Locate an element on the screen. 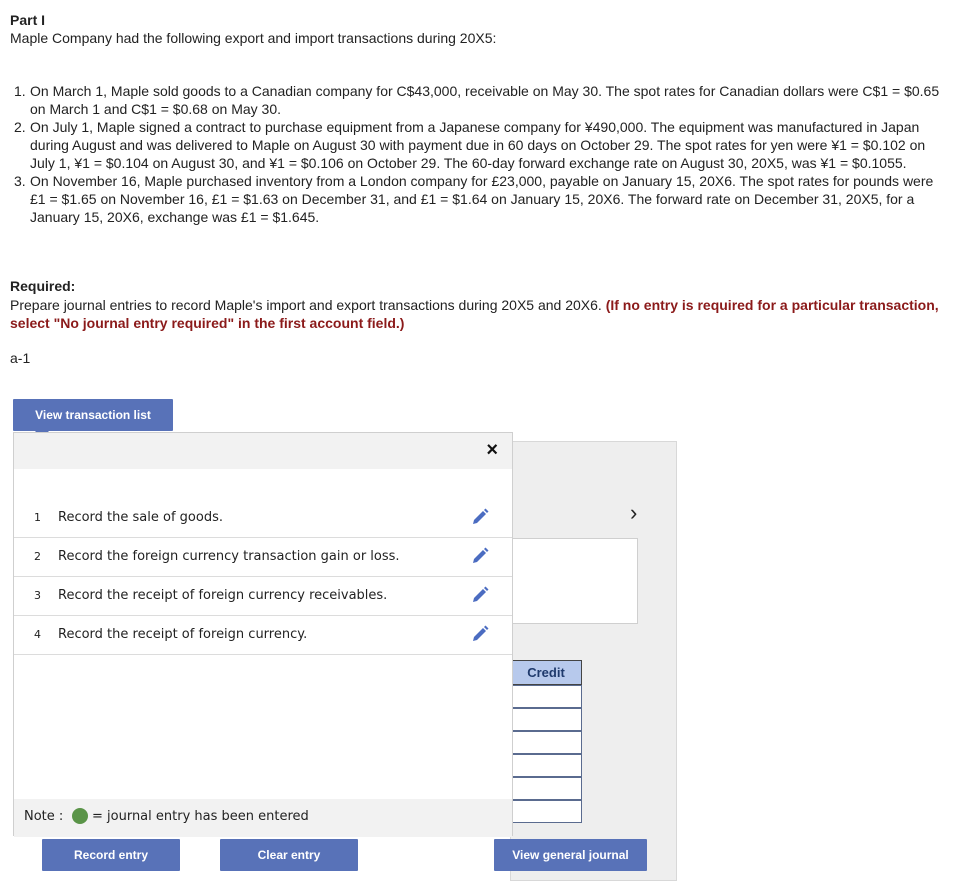 Image resolution: width=964 pixels, height=887 pixels. transaction-number: 1 is located at coordinates (37, 517).